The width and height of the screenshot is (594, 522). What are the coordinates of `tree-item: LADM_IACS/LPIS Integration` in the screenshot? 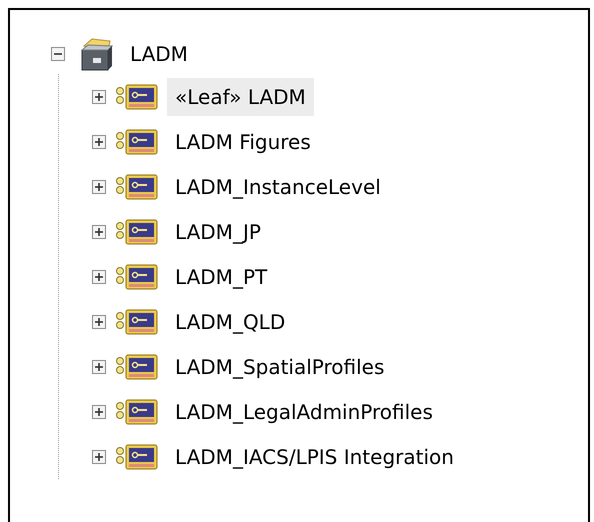 It's located at (314, 457).